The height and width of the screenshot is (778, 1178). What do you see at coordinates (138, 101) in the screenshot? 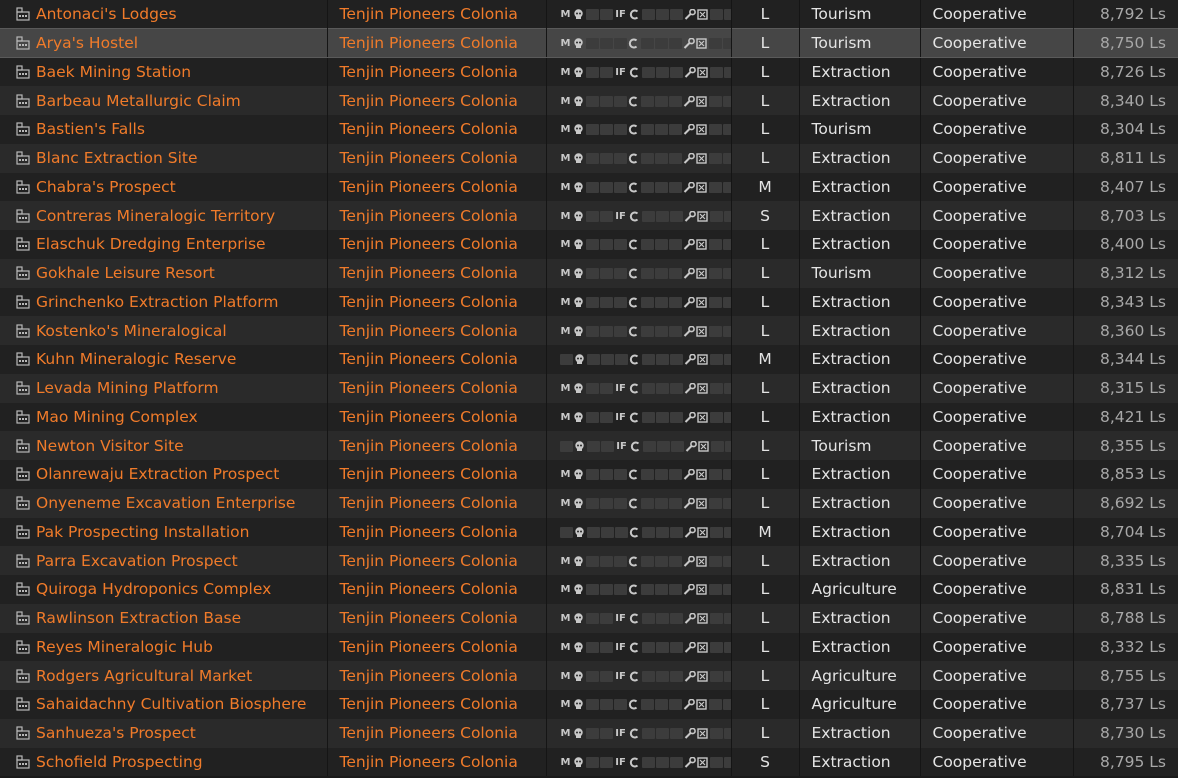
I see `station-name-link: Barbeau Metallurgic Claim` at bounding box center [138, 101].